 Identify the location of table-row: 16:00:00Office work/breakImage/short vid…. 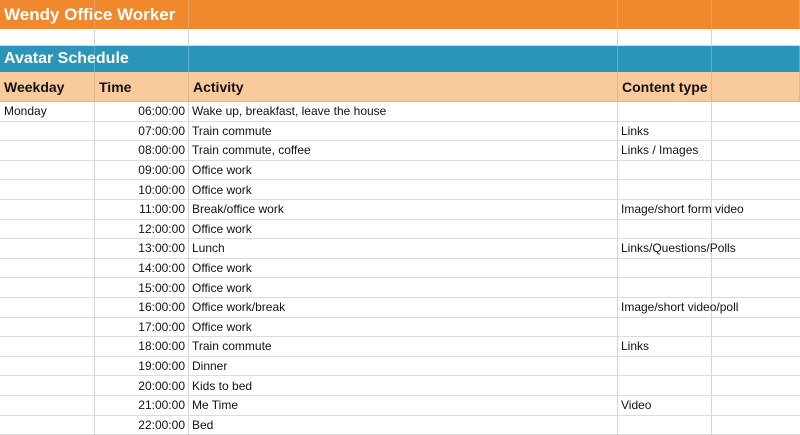
(400, 308).